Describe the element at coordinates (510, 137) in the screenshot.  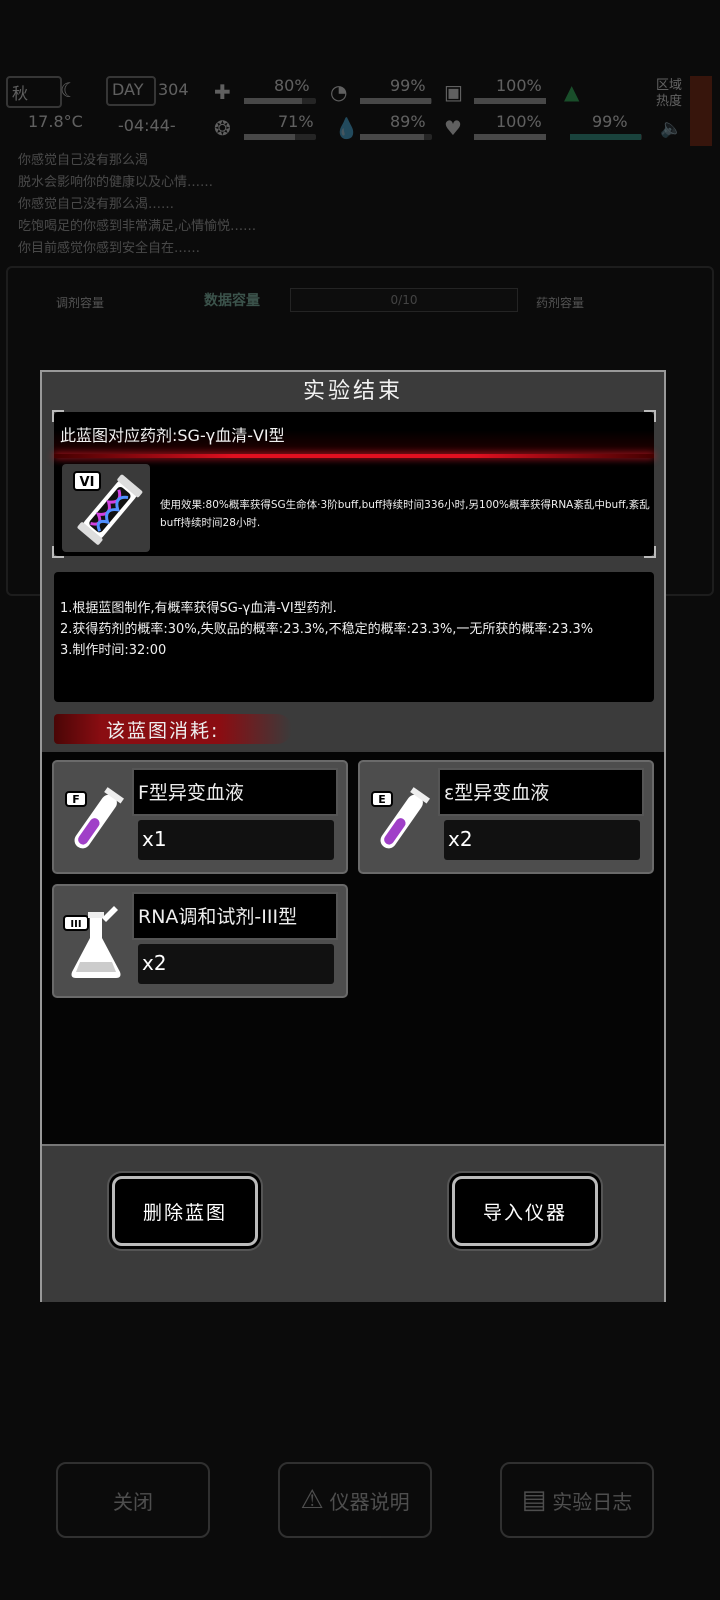
I see `heart-bar` at that location.